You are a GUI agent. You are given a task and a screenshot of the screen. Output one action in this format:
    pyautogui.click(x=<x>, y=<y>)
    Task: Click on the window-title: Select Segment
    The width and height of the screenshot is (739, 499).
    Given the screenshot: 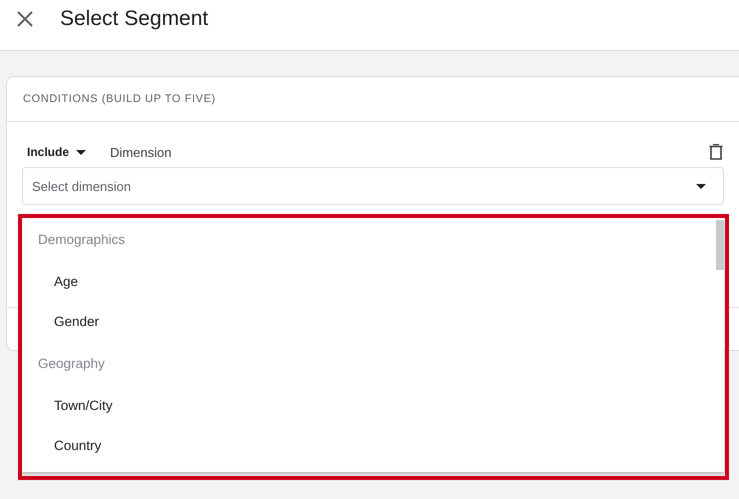 What is the action you would take?
    pyautogui.click(x=134, y=19)
    